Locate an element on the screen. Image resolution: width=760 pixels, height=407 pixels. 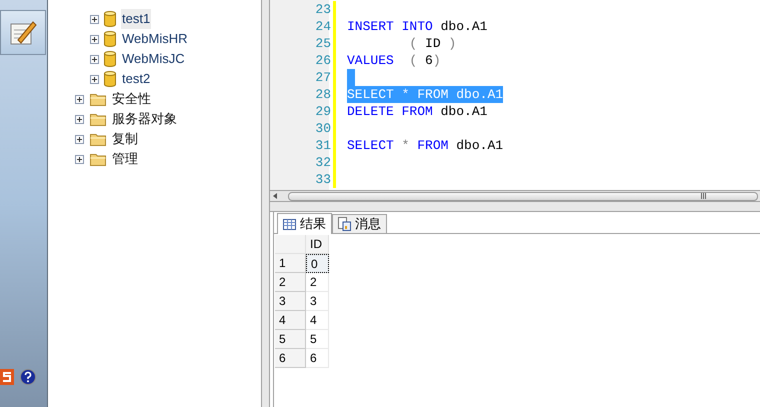
line-number: 26 is located at coordinates (322, 60).